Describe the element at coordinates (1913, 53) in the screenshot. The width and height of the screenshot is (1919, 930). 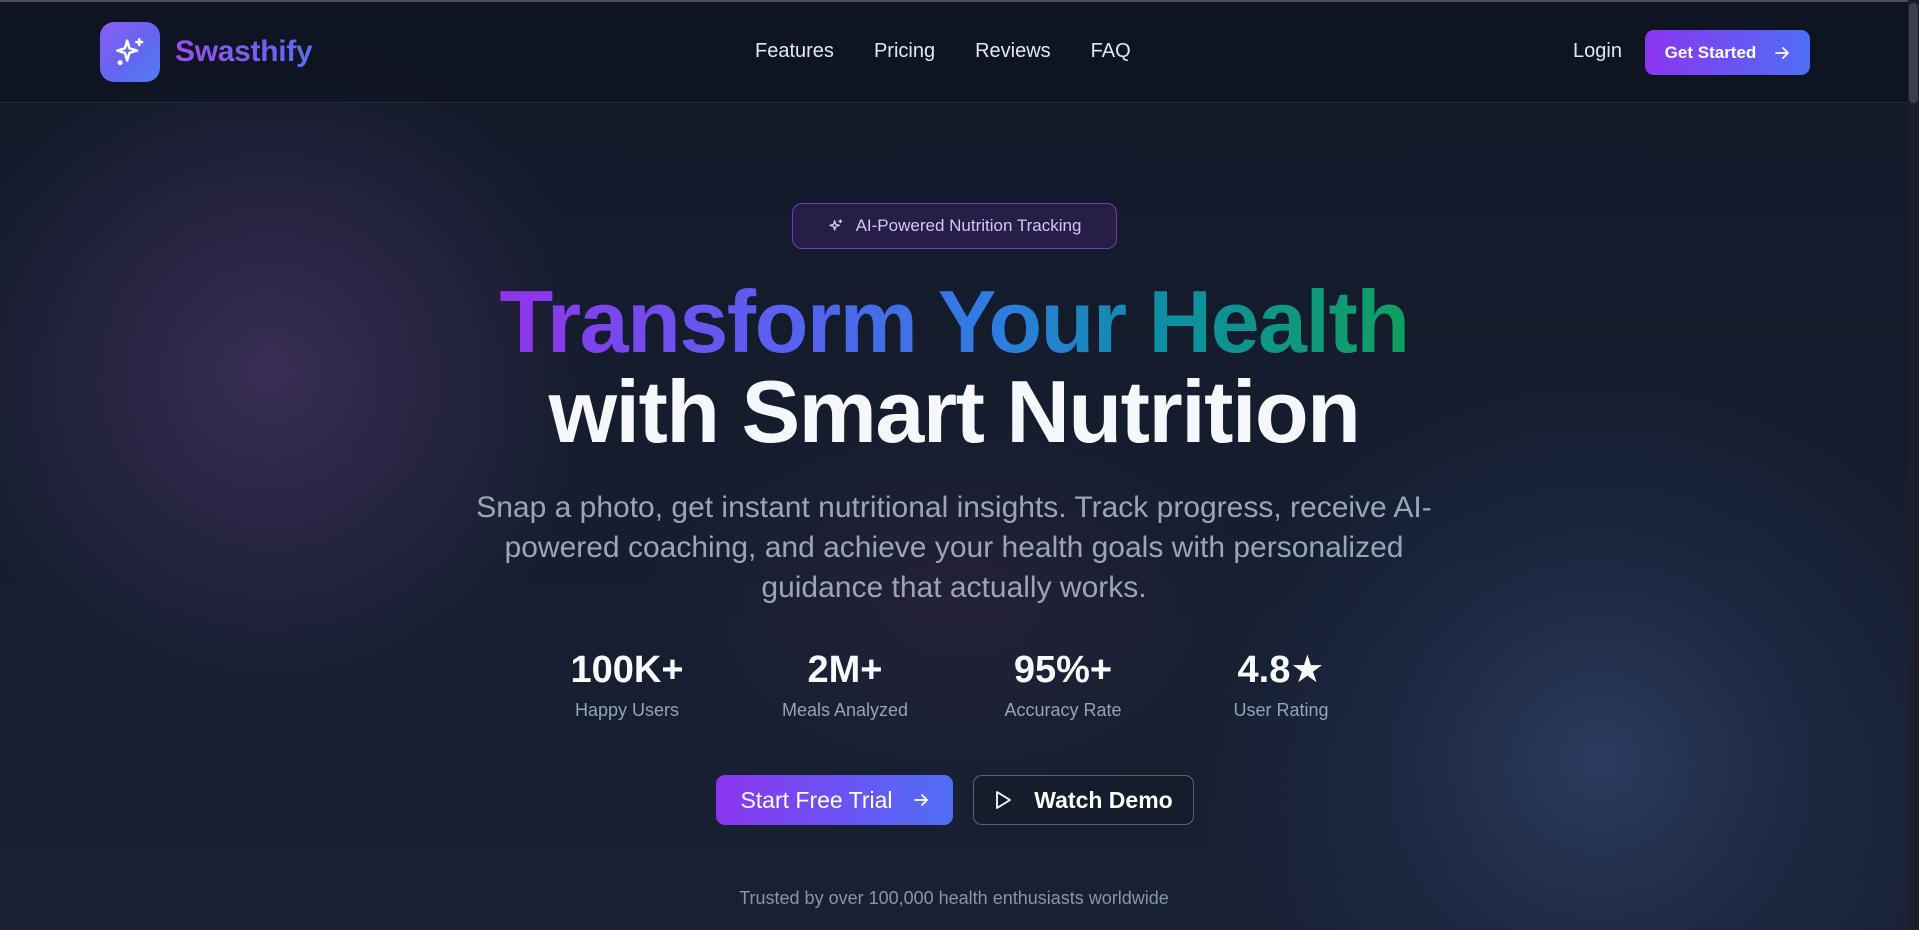
I see `scrollbar-thumb` at that location.